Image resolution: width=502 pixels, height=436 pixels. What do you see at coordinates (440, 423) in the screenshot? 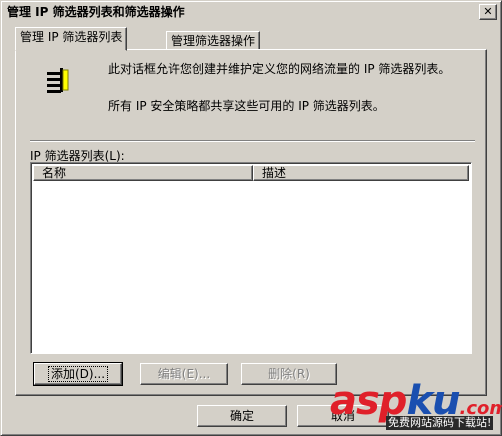
I see `watermark-subtitle: 免费网站源码下载站!` at bounding box center [440, 423].